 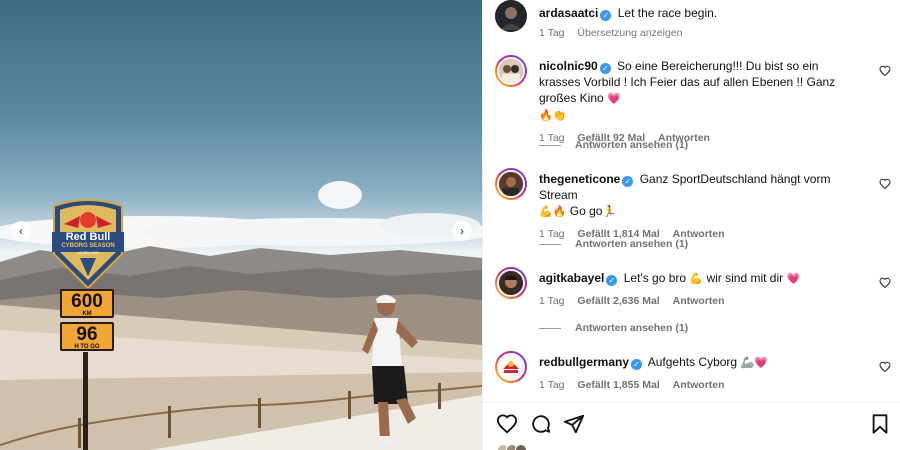 I want to click on post-actions, so click(x=691, y=422).